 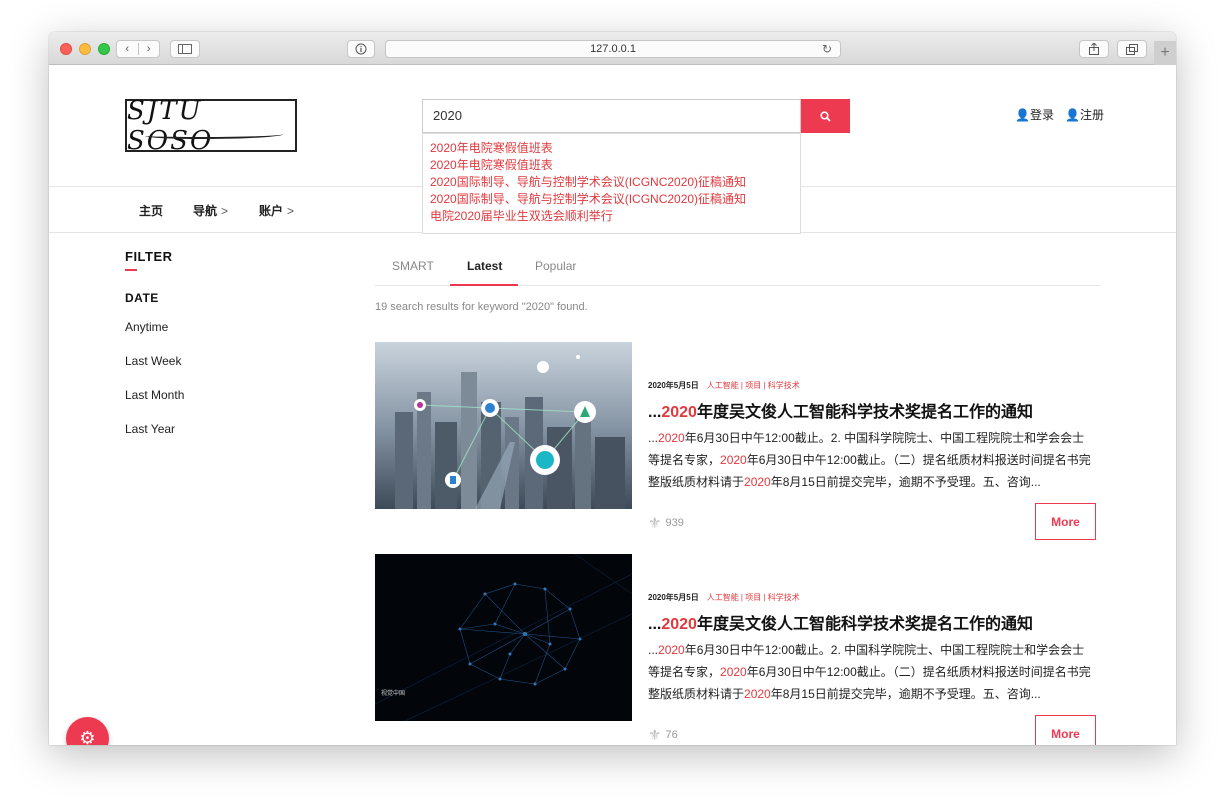 I want to click on tab-overview-button, so click(x=1132, y=49).